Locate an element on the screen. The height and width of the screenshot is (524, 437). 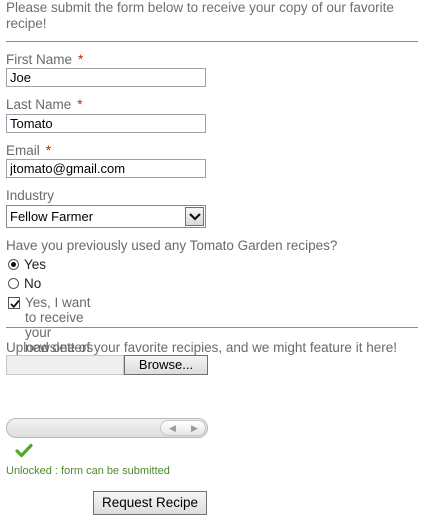
top-divider is located at coordinates (212, 41).